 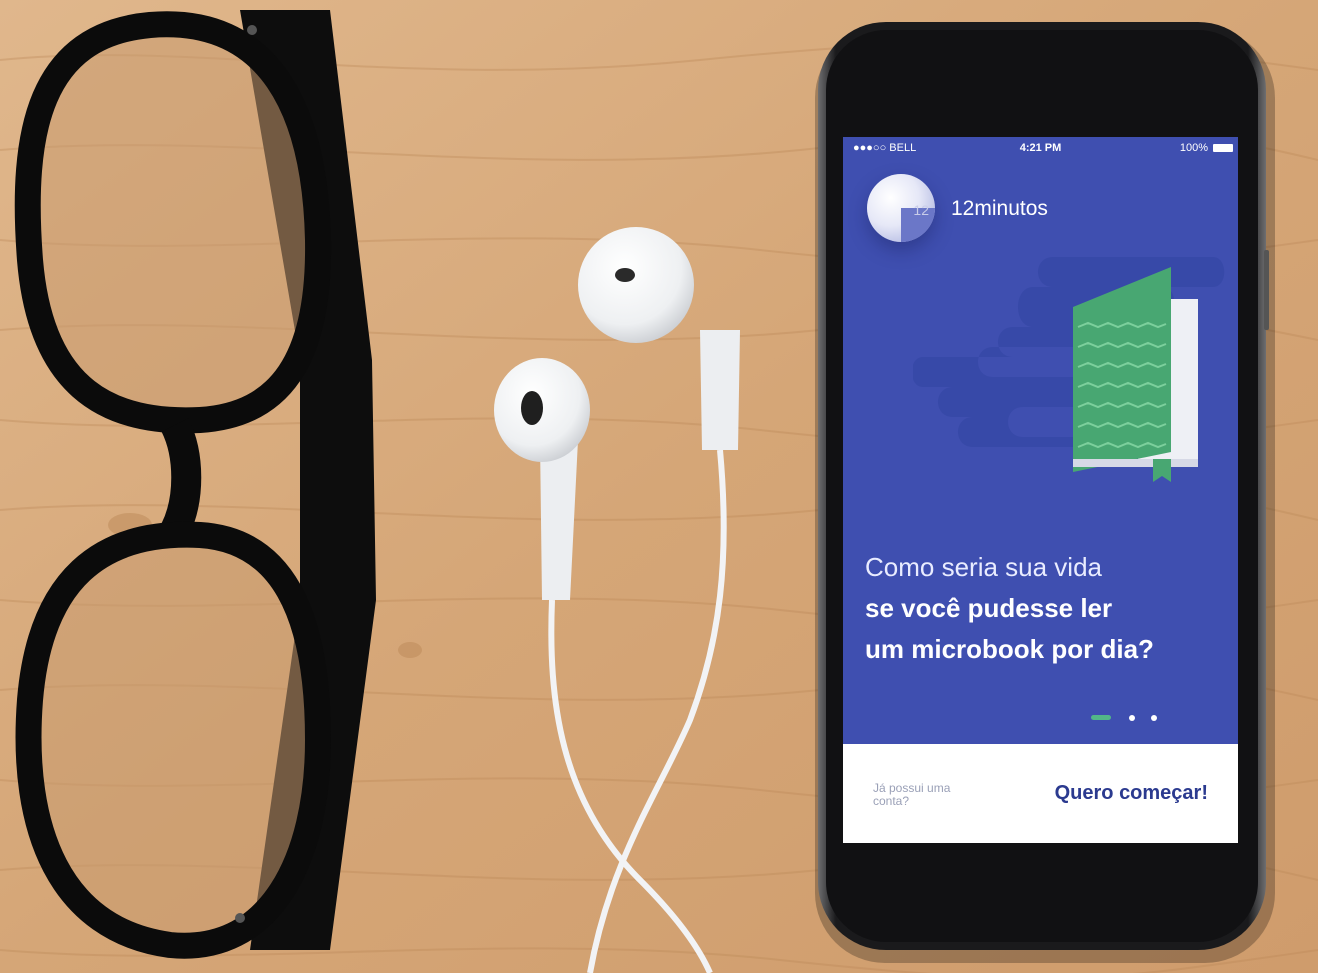 I want to click on book-illustration, so click(x=1069, y=369).